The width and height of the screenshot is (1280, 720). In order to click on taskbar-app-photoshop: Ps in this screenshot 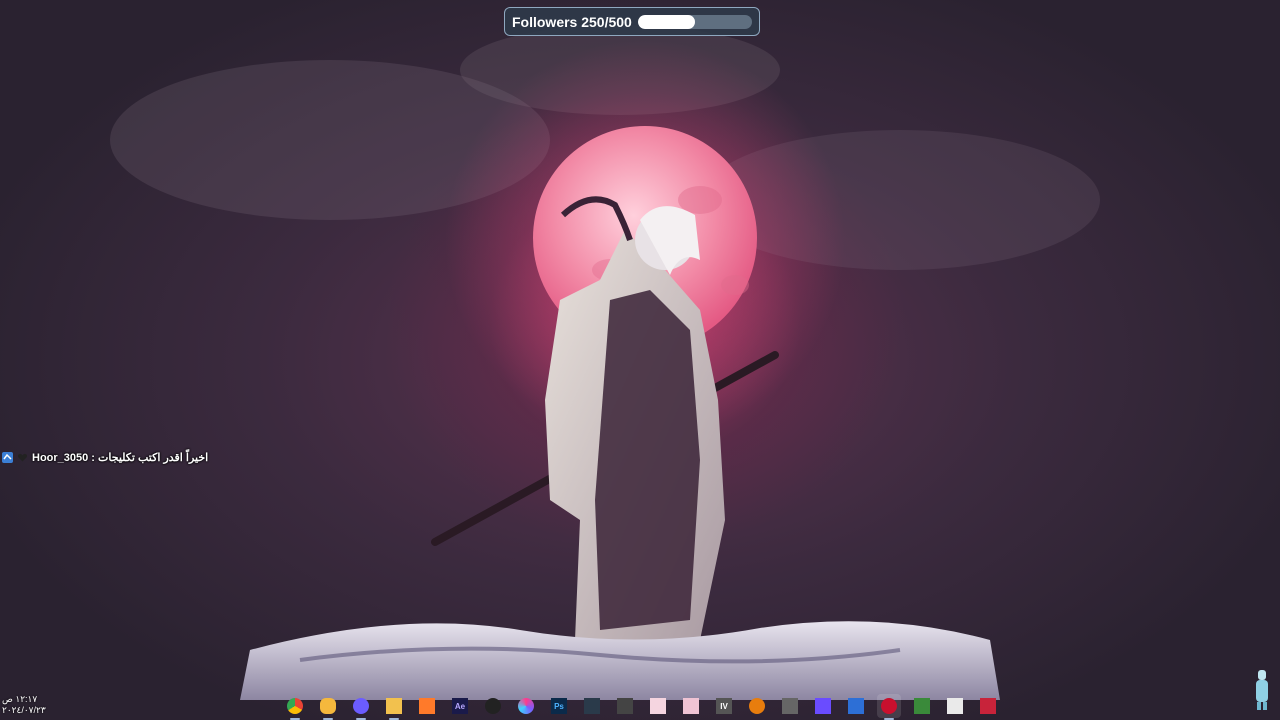, I will do `click(559, 706)`.